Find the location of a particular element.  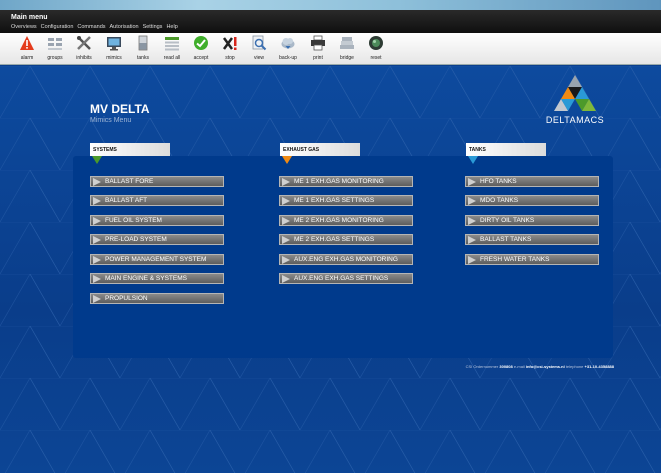

read-all-label: read all is located at coordinates (172, 58).